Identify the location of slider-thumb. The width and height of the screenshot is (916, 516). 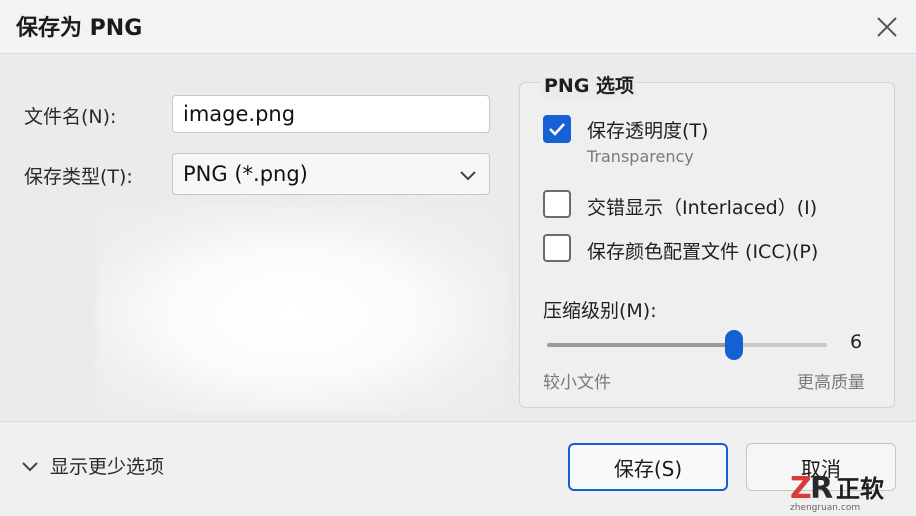
(733, 345).